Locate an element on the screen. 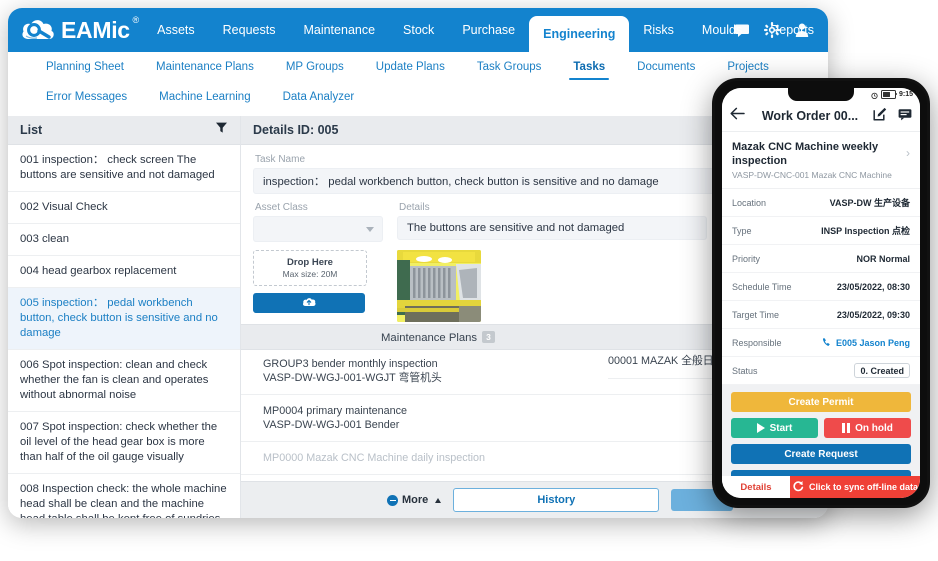 This screenshot has height=561, width=938. nav-item-requests: Requests is located at coordinates (249, 30).